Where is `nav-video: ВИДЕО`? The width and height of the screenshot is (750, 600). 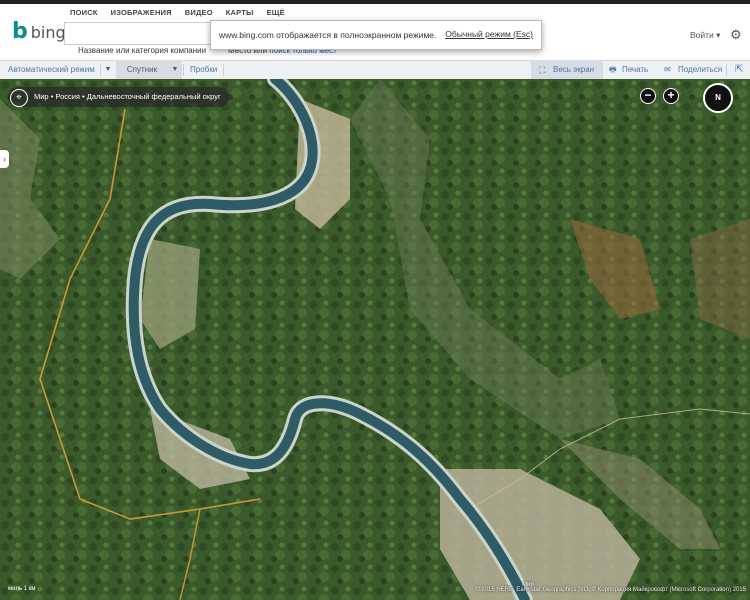 nav-video: ВИДЕО is located at coordinates (199, 12).